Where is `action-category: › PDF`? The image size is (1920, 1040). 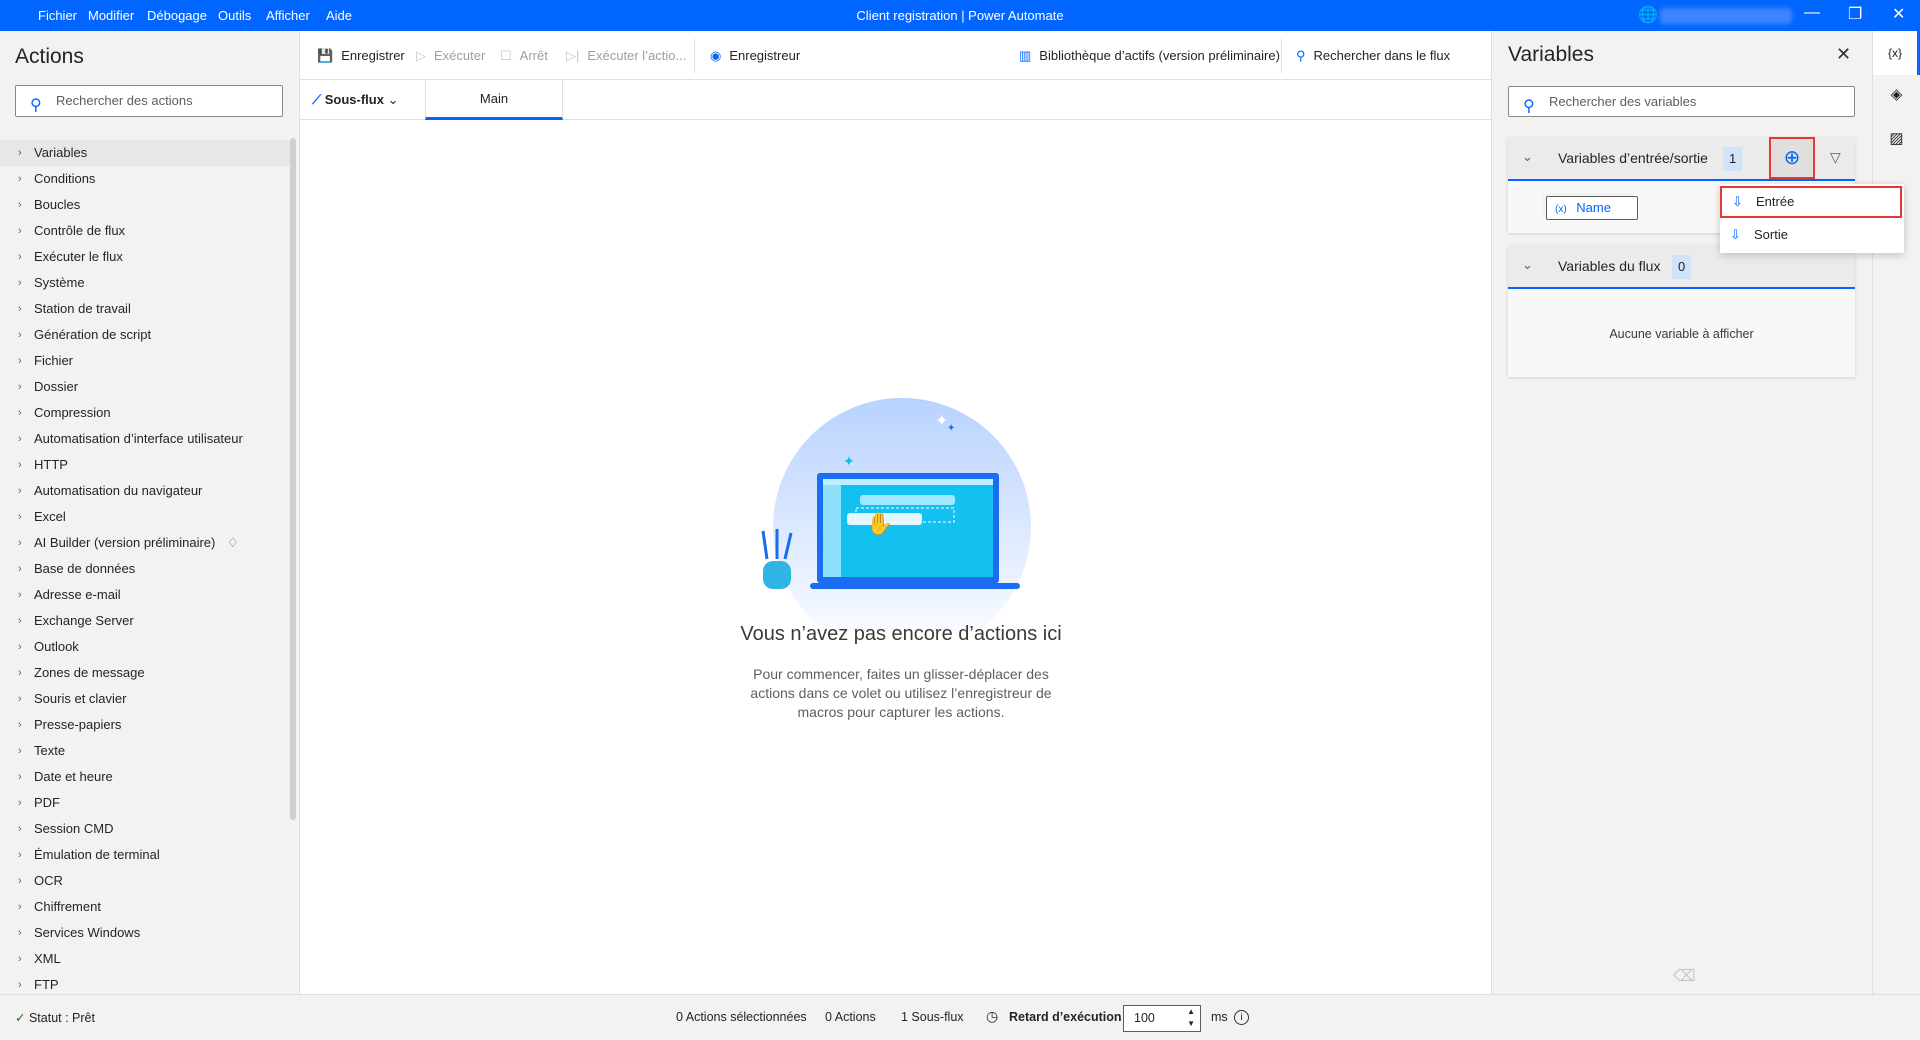
action-category: › PDF is located at coordinates (145, 803).